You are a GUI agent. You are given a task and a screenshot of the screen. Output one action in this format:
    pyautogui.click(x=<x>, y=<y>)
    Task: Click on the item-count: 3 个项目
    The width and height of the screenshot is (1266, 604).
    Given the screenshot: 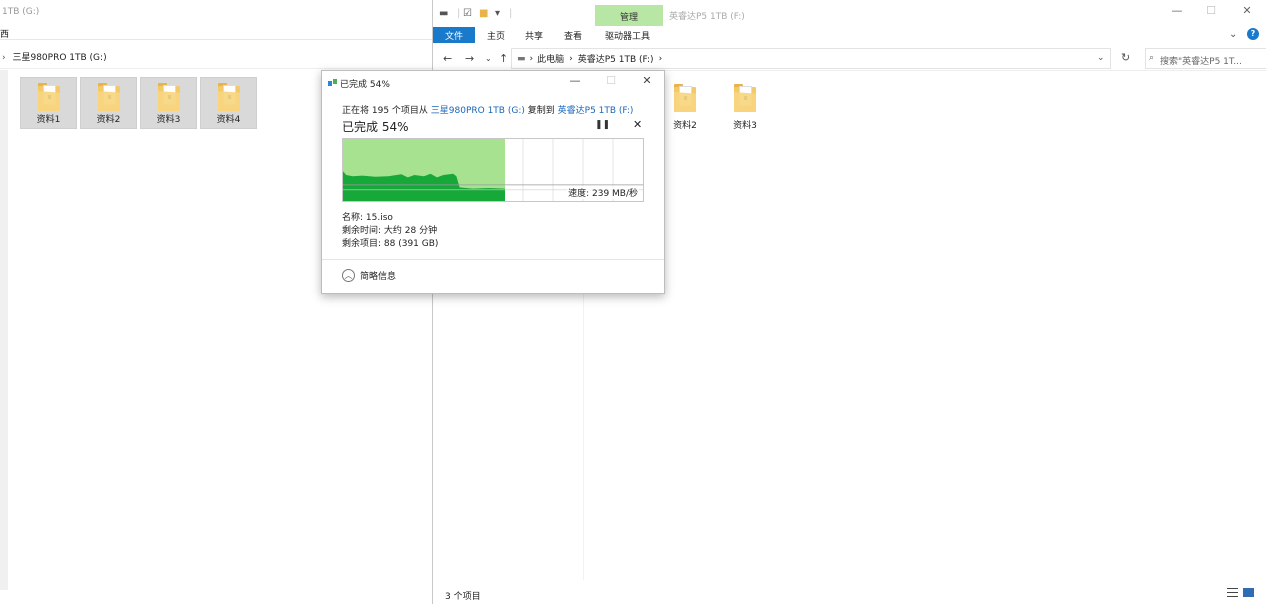 What is the action you would take?
    pyautogui.click(x=463, y=597)
    